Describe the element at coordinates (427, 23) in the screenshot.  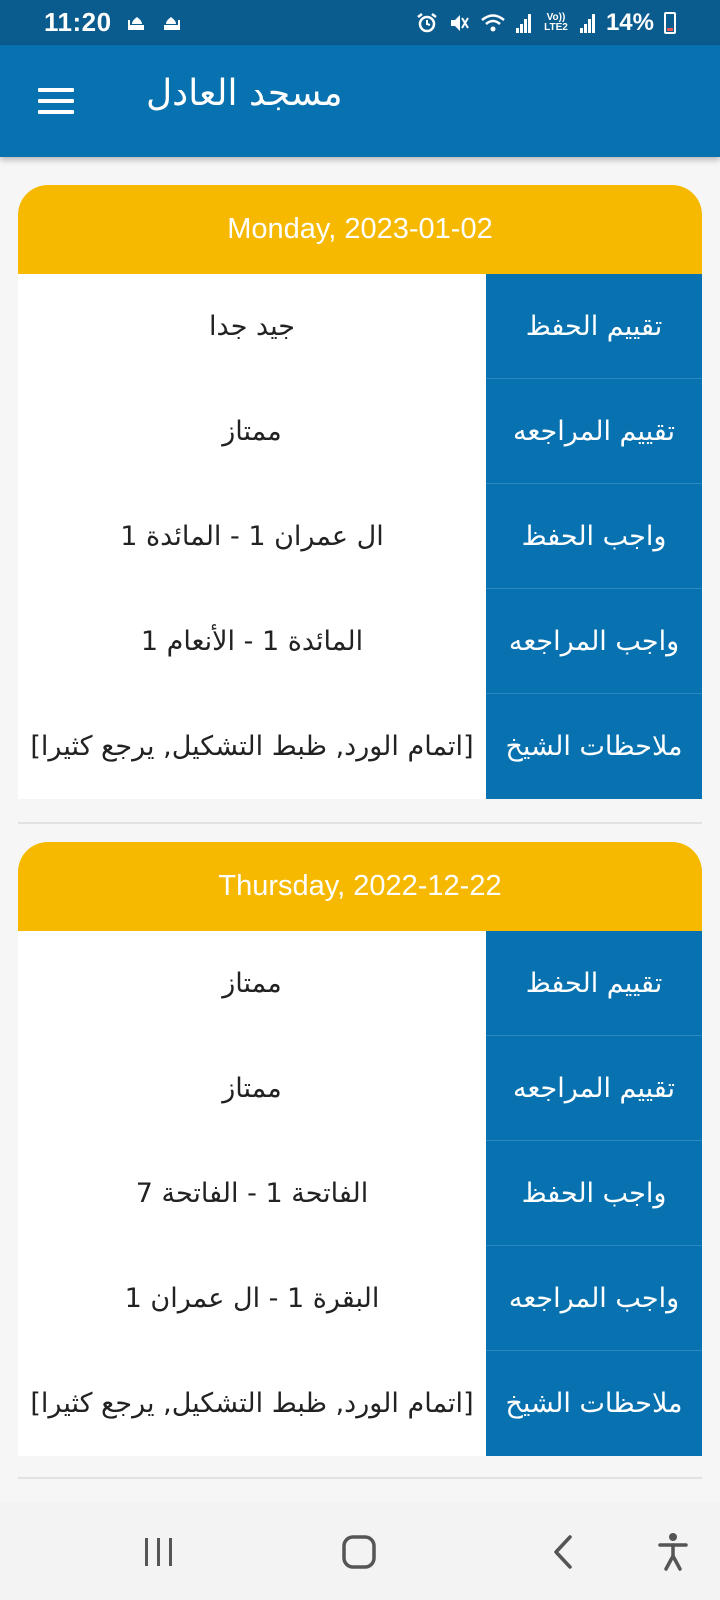
I see `alarm-icon` at that location.